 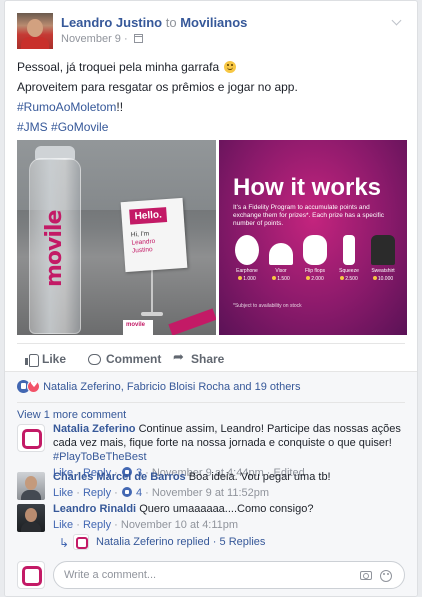 What do you see at coordinates (32, 127) in the screenshot?
I see `hashtag-link: #JMS` at bounding box center [32, 127].